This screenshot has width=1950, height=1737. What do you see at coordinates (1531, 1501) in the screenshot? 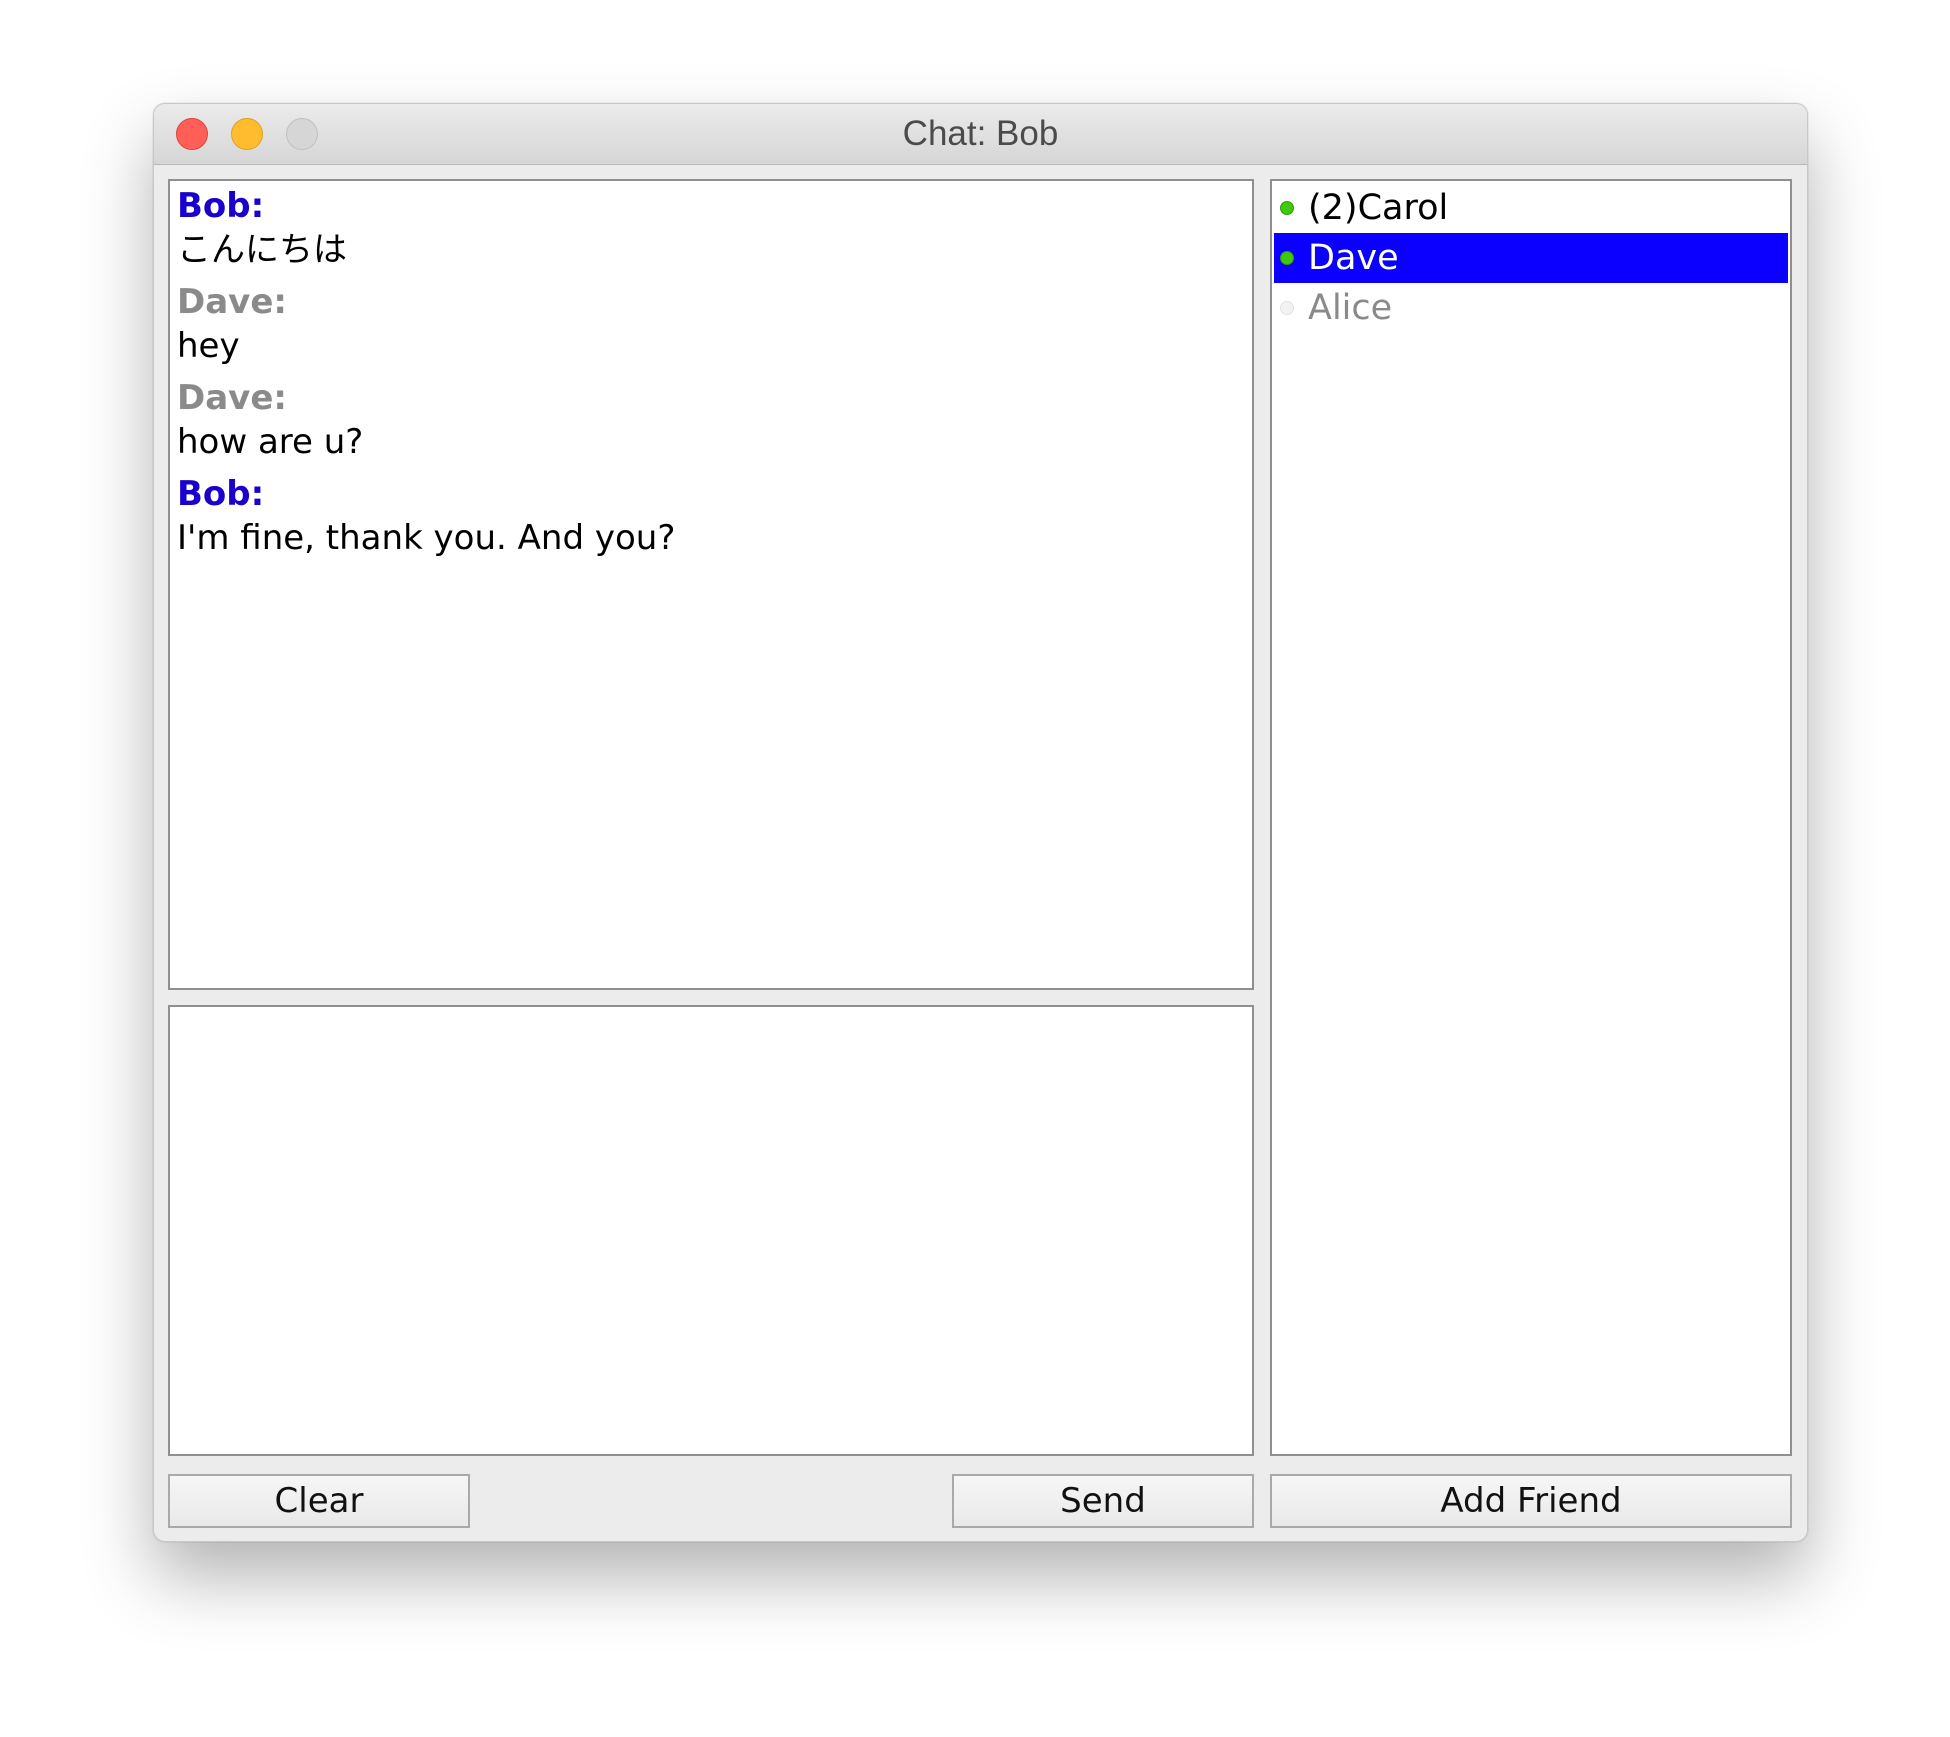
I see `add-friend-button: Add Friend` at bounding box center [1531, 1501].